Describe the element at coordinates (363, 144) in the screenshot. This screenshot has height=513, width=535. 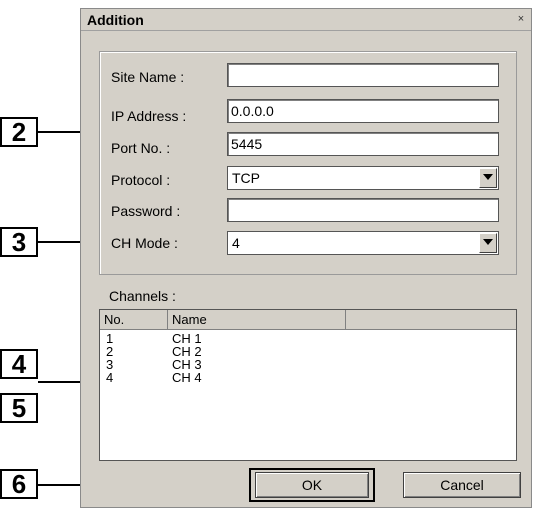
I see `port-no-input: 5445` at that location.